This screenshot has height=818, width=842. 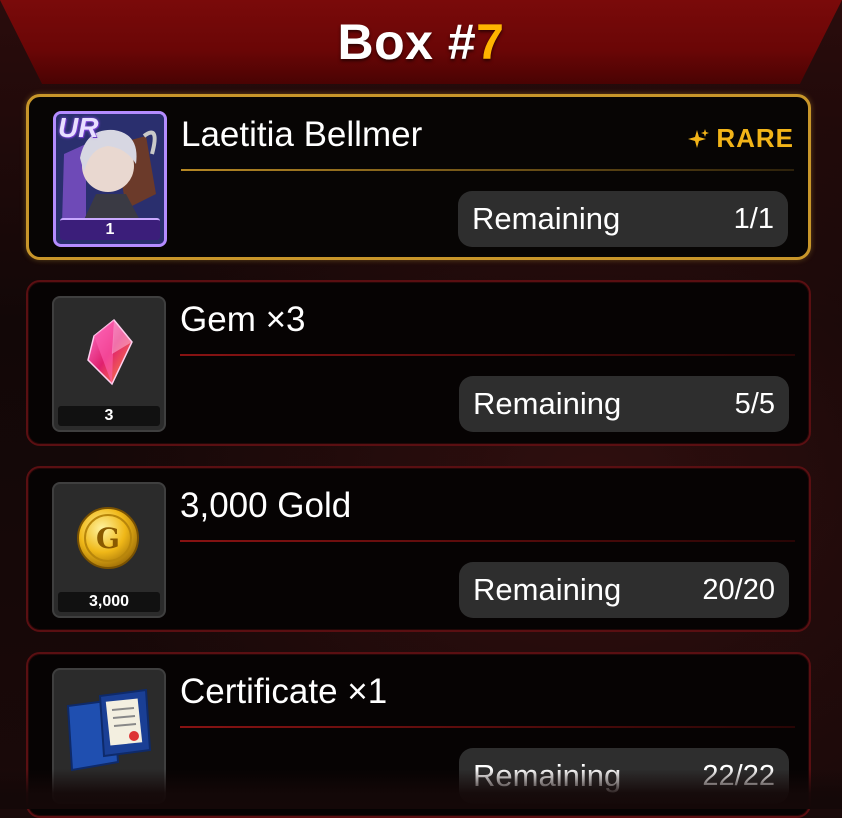 What do you see at coordinates (110, 179) in the screenshot?
I see `character-thumbnail: UR 1` at bounding box center [110, 179].